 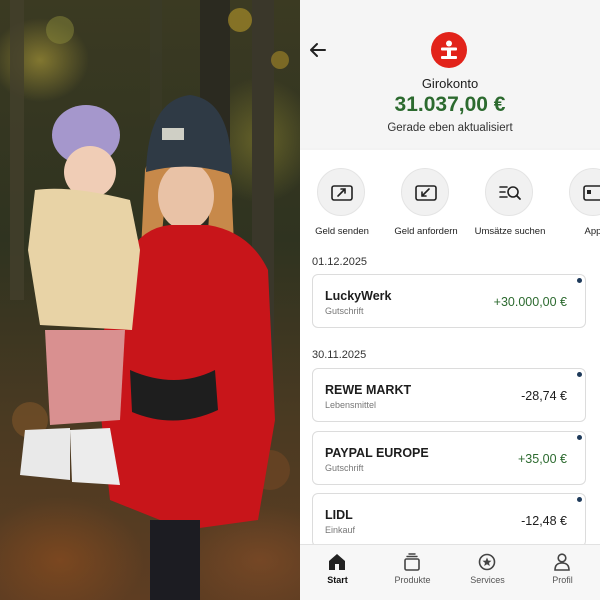 What do you see at coordinates (542, 459) in the screenshot?
I see `transaction-amount: +35,00 €` at bounding box center [542, 459].